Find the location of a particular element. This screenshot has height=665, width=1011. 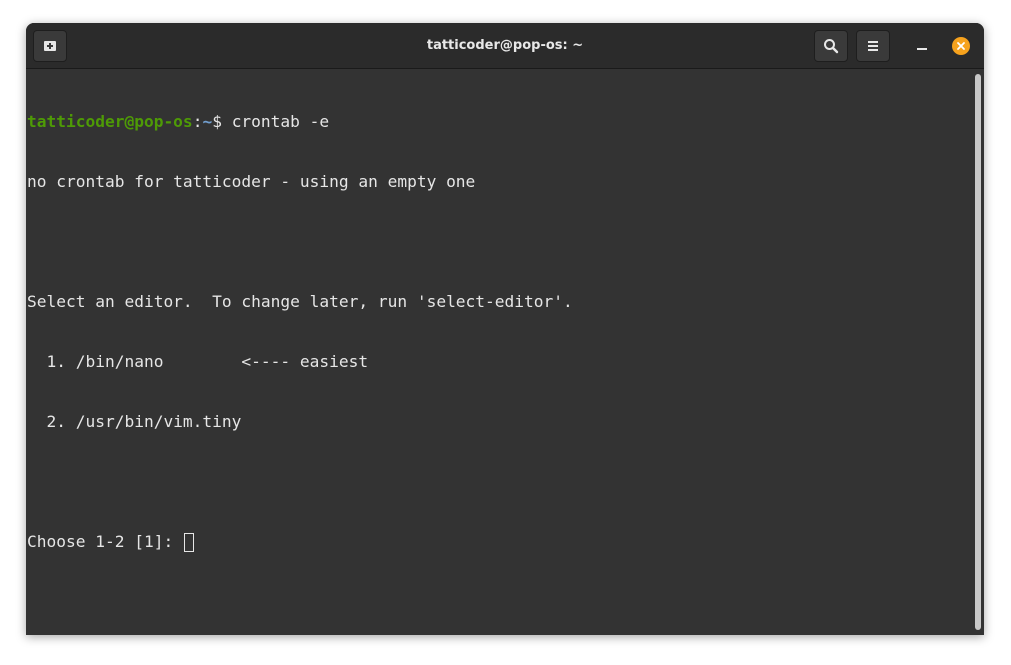

close-button is located at coordinates (961, 46).